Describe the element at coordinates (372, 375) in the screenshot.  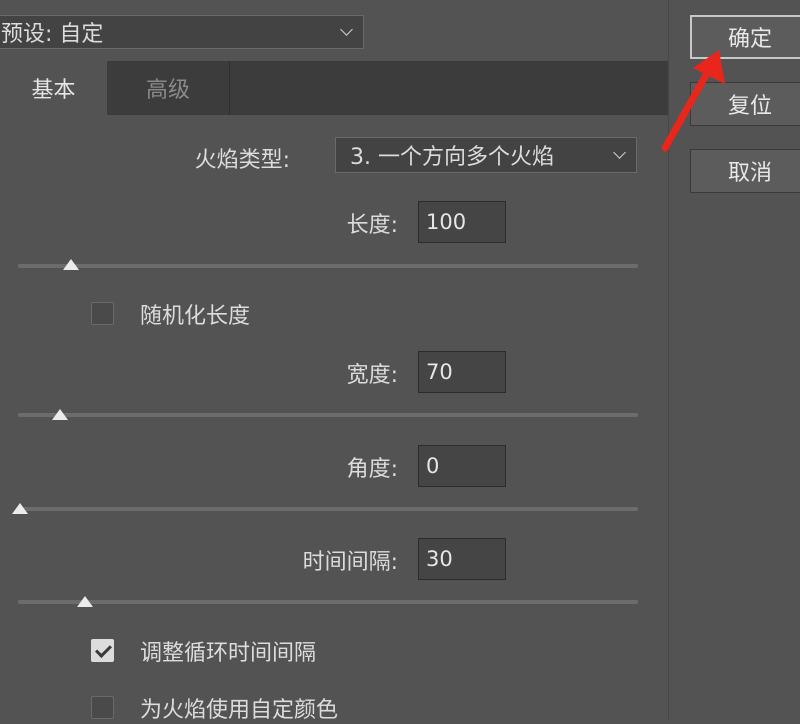
I see `width-label: 宽度:` at that location.